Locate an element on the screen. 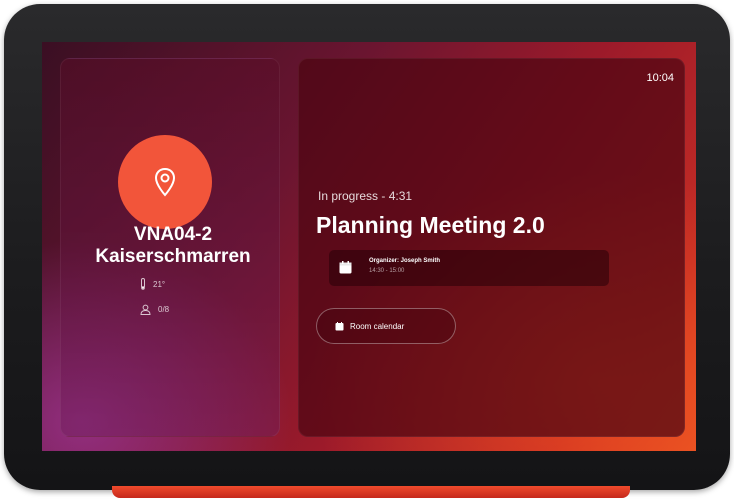  temperature-row: 21° is located at coordinates (152, 284).